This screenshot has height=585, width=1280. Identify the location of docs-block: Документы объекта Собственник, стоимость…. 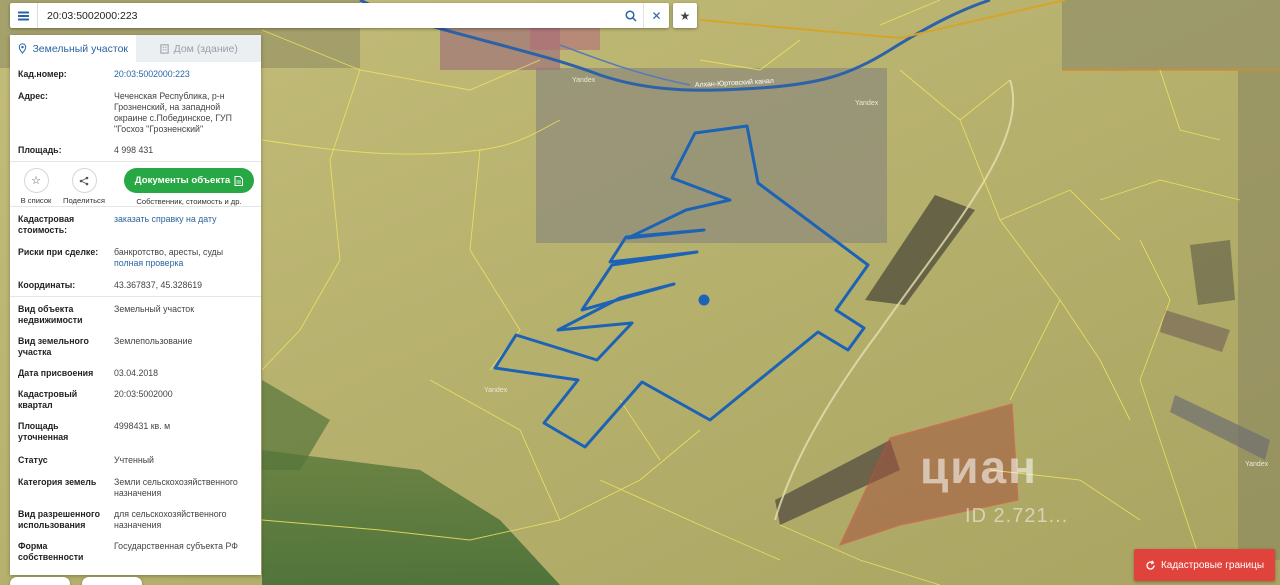
(189, 187).